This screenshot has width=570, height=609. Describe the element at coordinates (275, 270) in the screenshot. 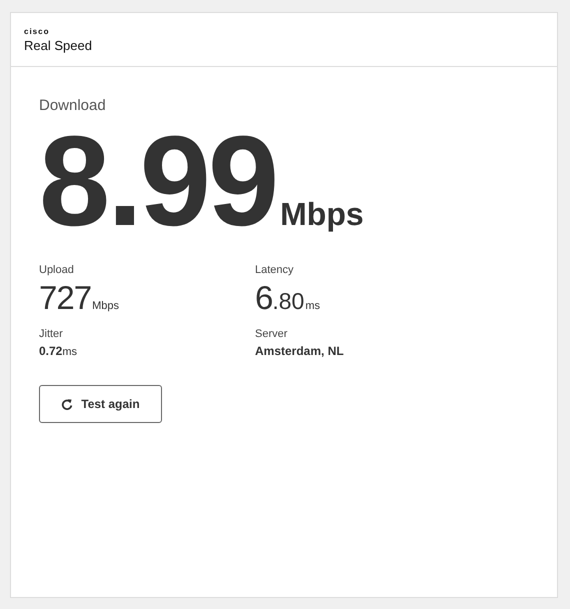

I see `metric-label: Latency` at that location.